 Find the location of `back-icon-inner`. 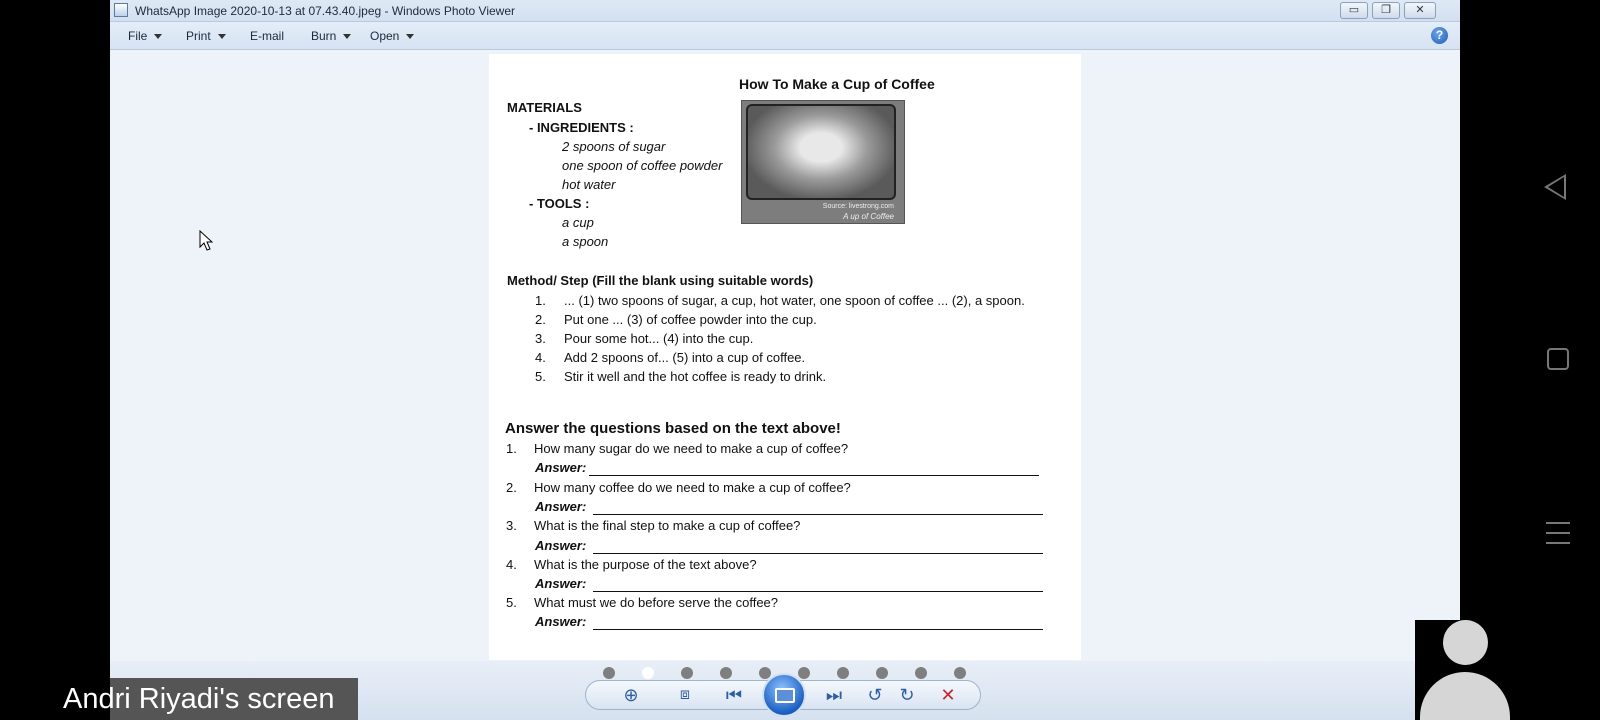

back-icon-inner is located at coordinates (1556, 187).